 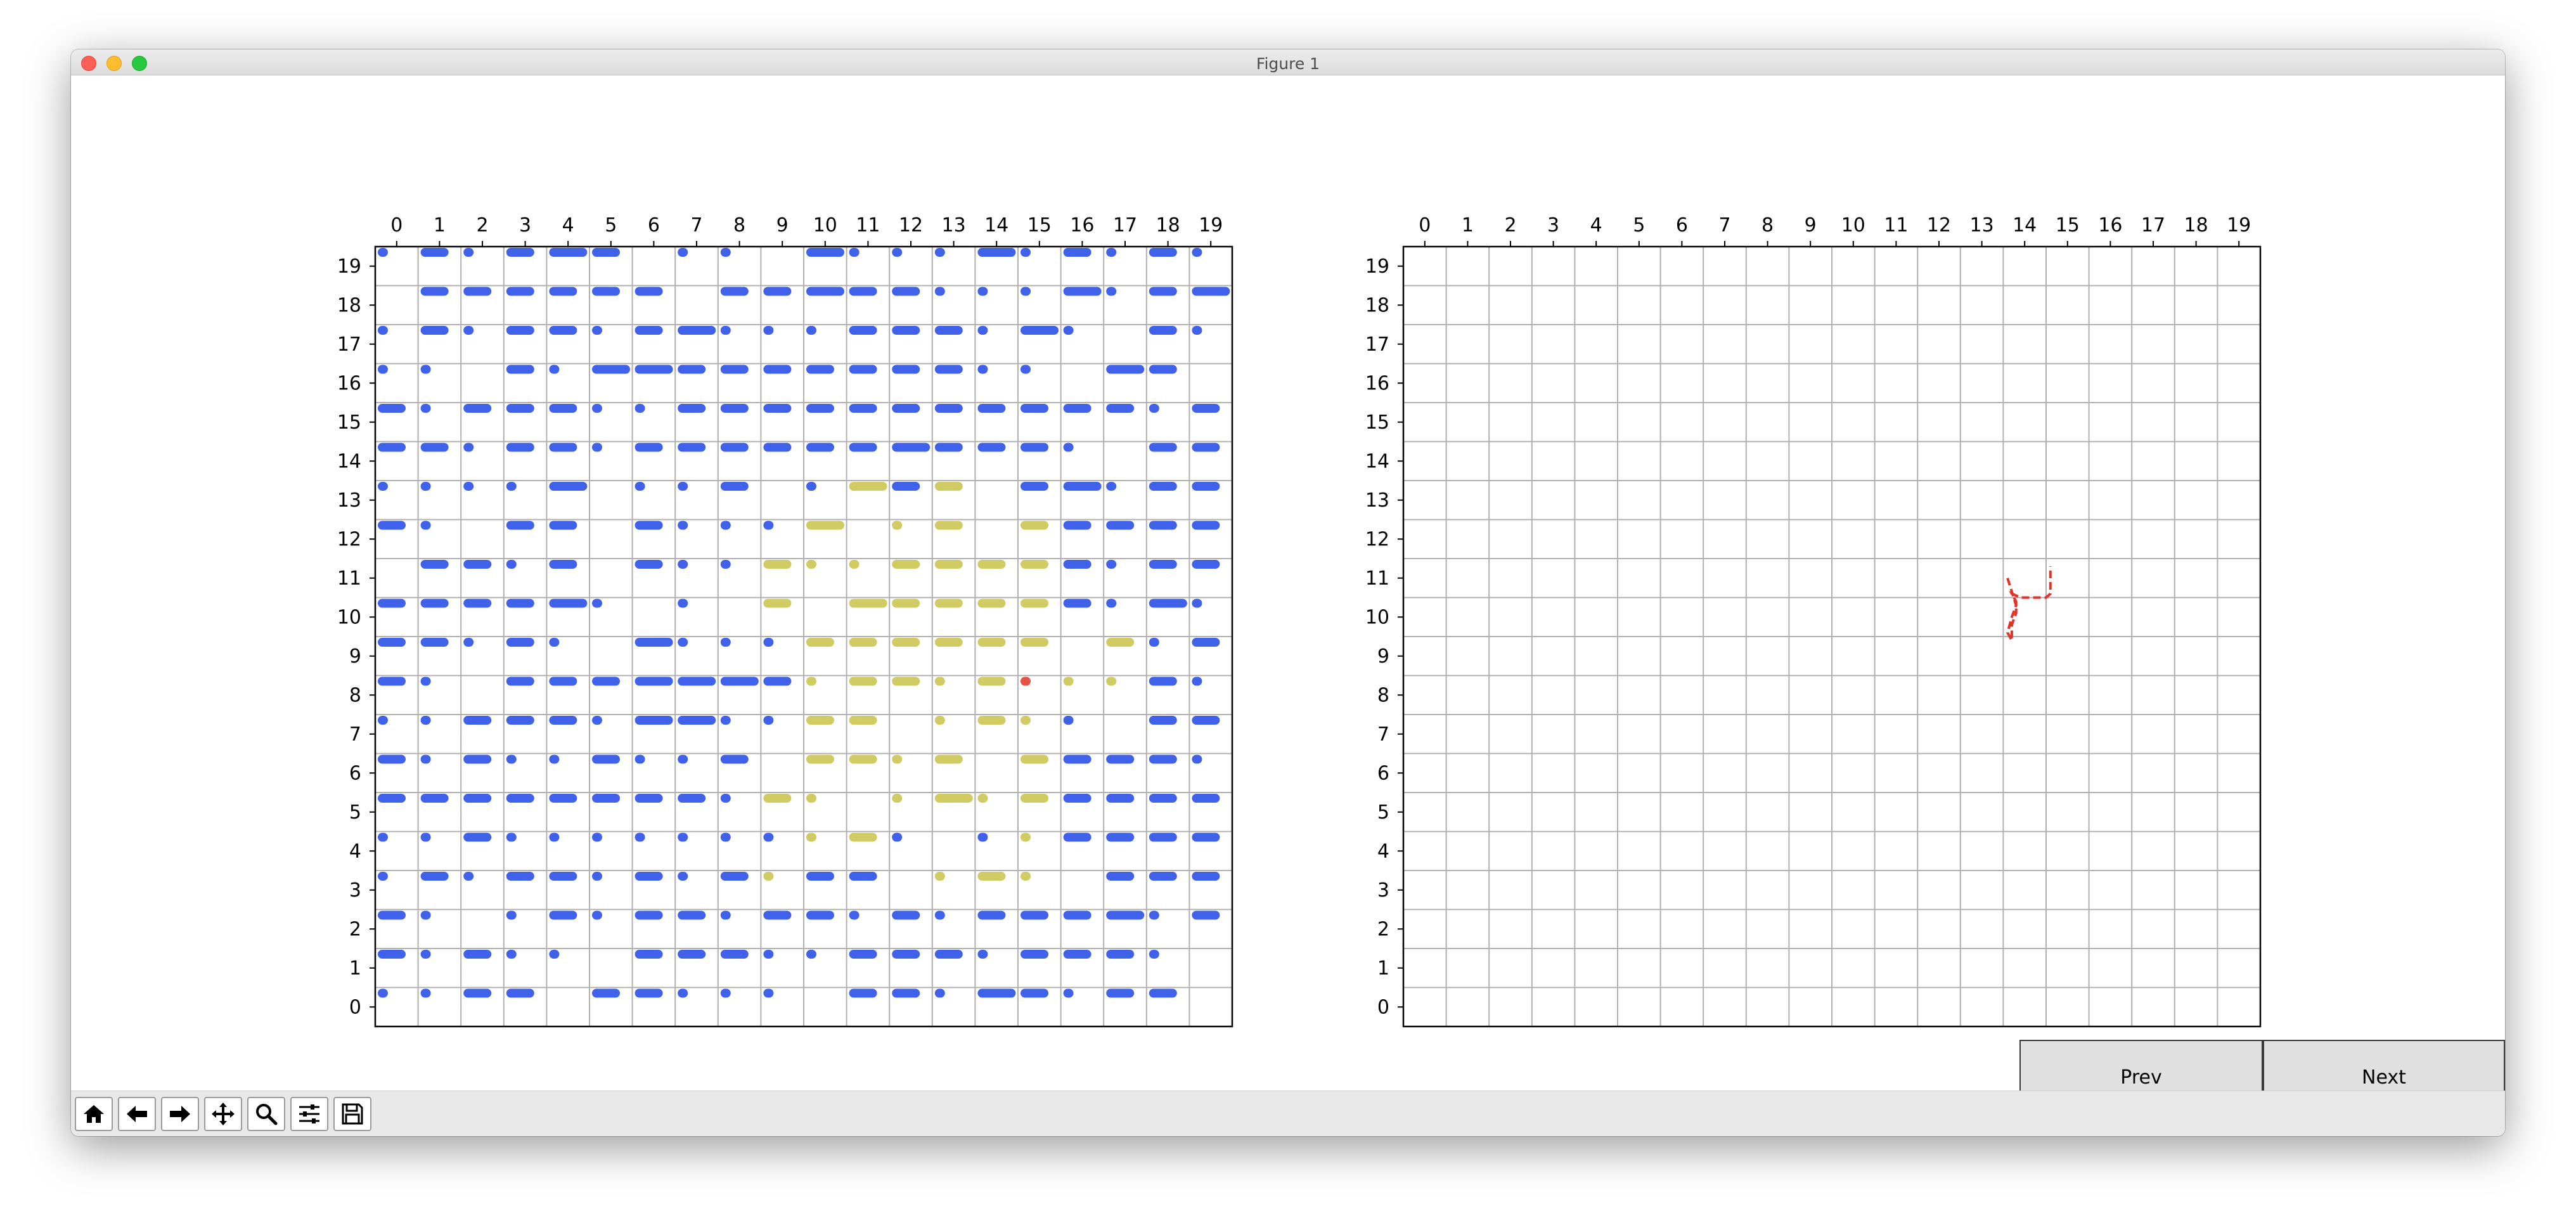 What do you see at coordinates (355, 734) in the screenshot?
I see `left-y-tick-label: 7` at bounding box center [355, 734].